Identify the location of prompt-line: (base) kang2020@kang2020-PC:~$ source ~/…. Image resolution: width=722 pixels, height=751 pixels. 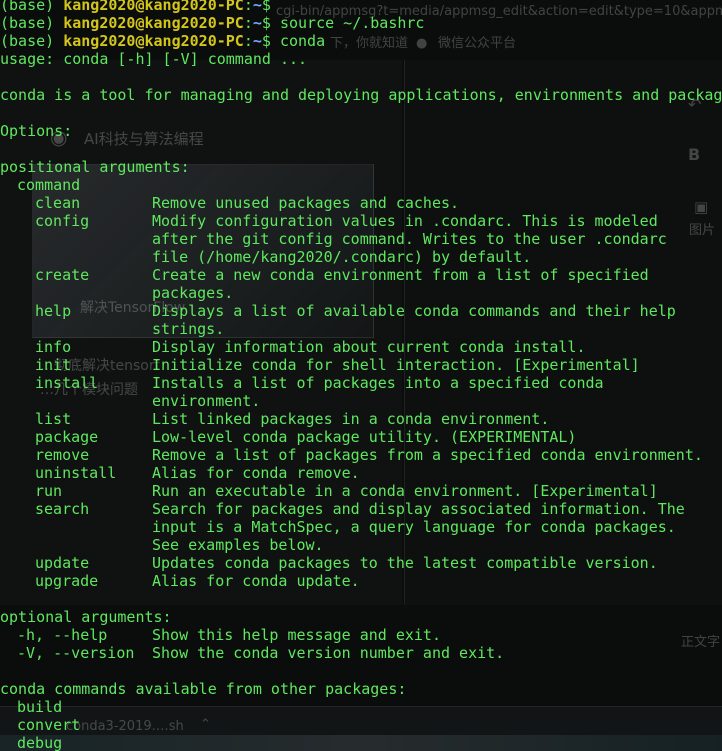
(361, 23).